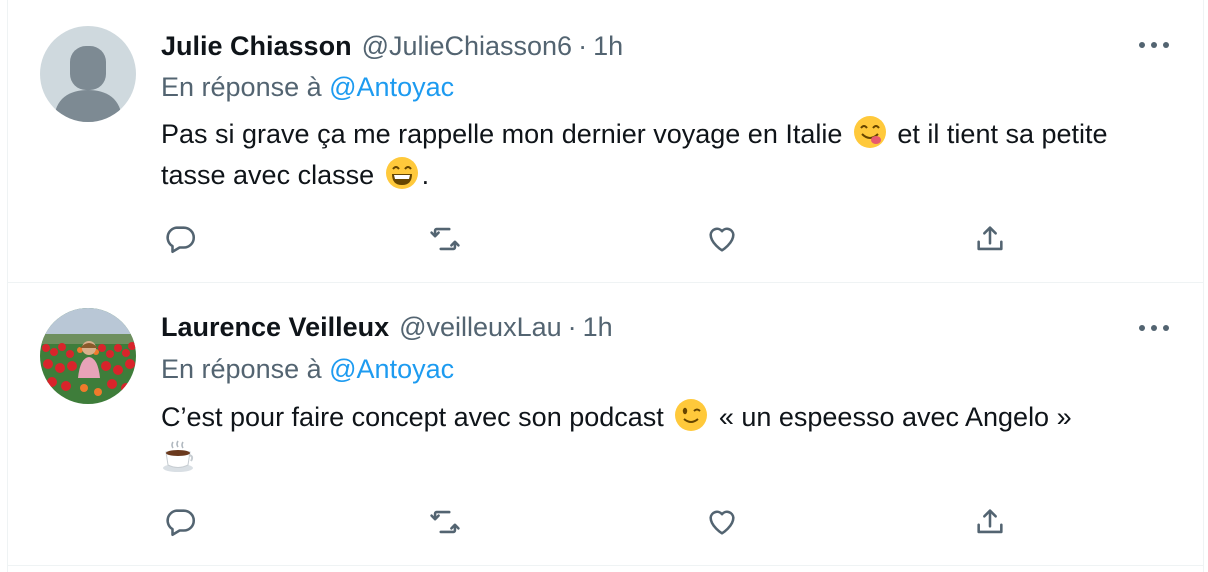 The height and width of the screenshot is (572, 1208). I want to click on winking-face-emoji, so click(691, 415).